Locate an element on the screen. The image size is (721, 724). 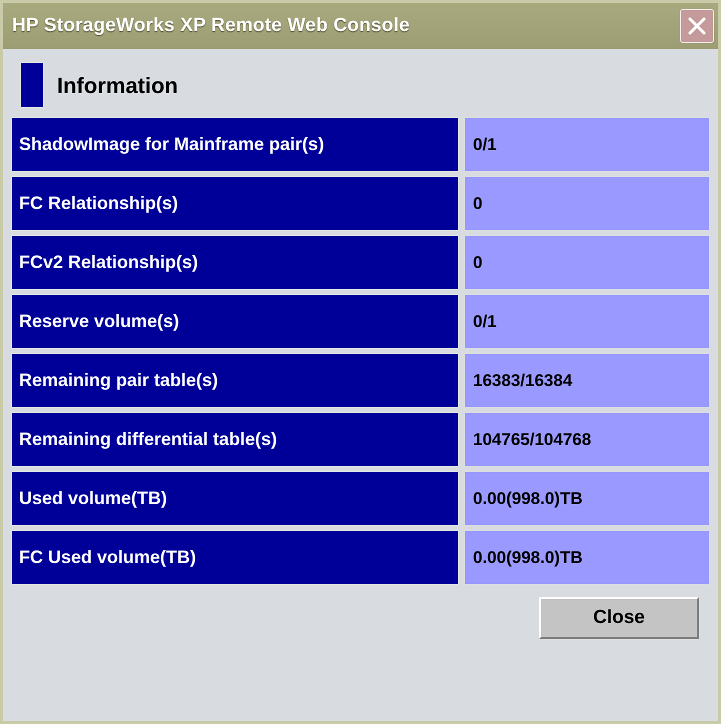
window-title: HP StorageWorks XP Remote Web Console is located at coordinates (211, 26).